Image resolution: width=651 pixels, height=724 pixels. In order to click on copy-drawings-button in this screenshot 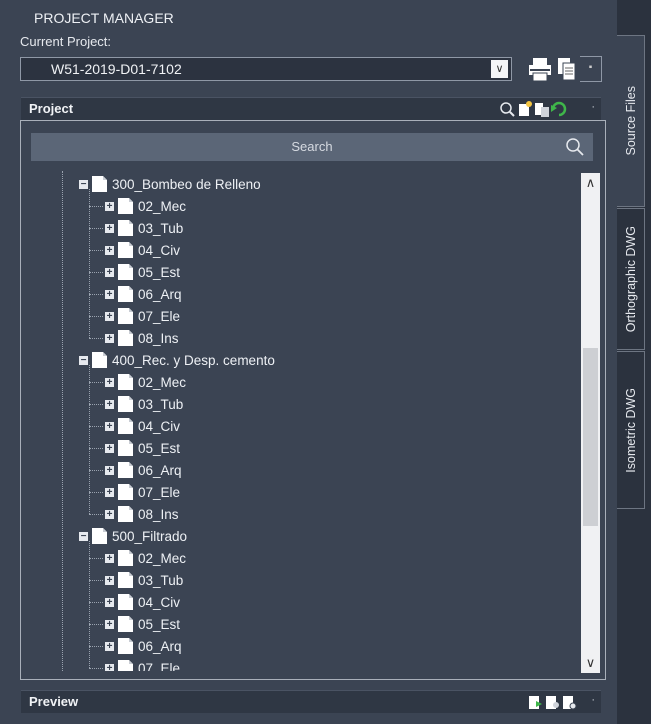, I will do `click(567, 71)`.